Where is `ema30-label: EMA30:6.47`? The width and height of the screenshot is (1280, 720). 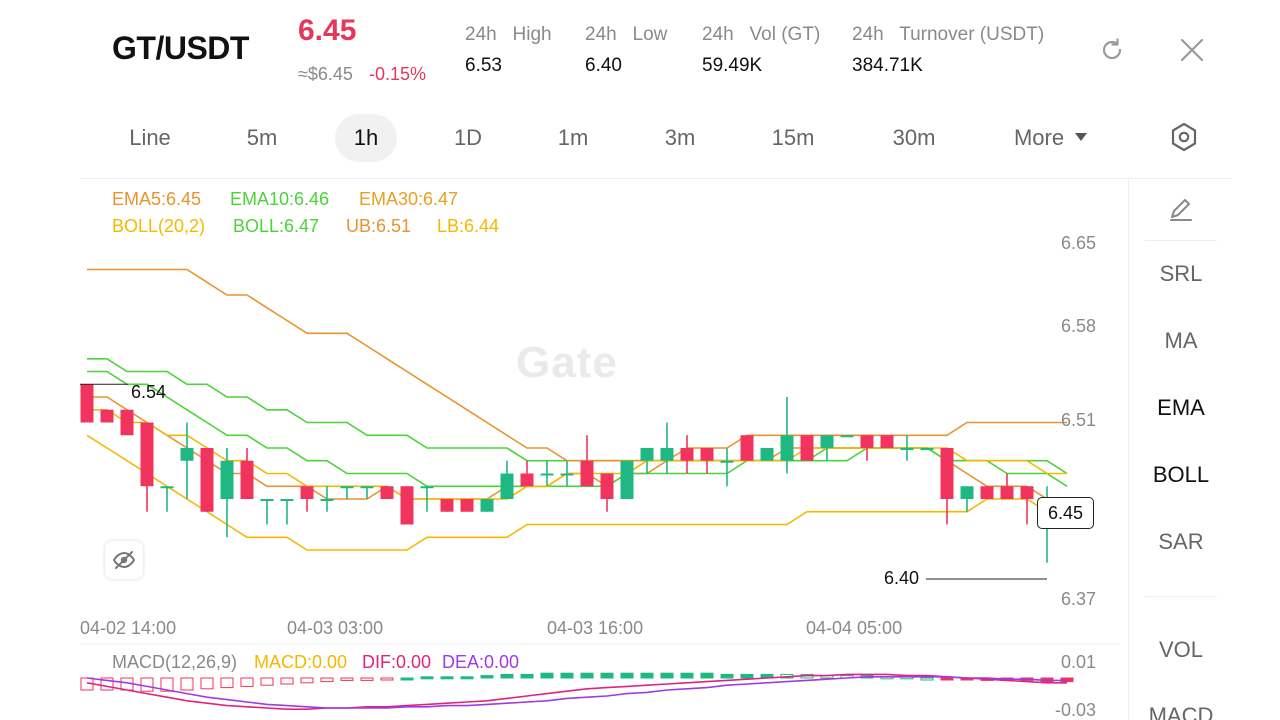 ema30-label: EMA30:6.47 is located at coordinates (409, 199).